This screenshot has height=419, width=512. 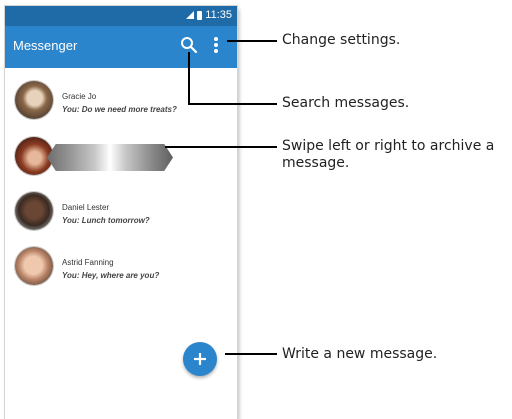 I want to click on status-time: 11:35, so click(x=218, y=15).